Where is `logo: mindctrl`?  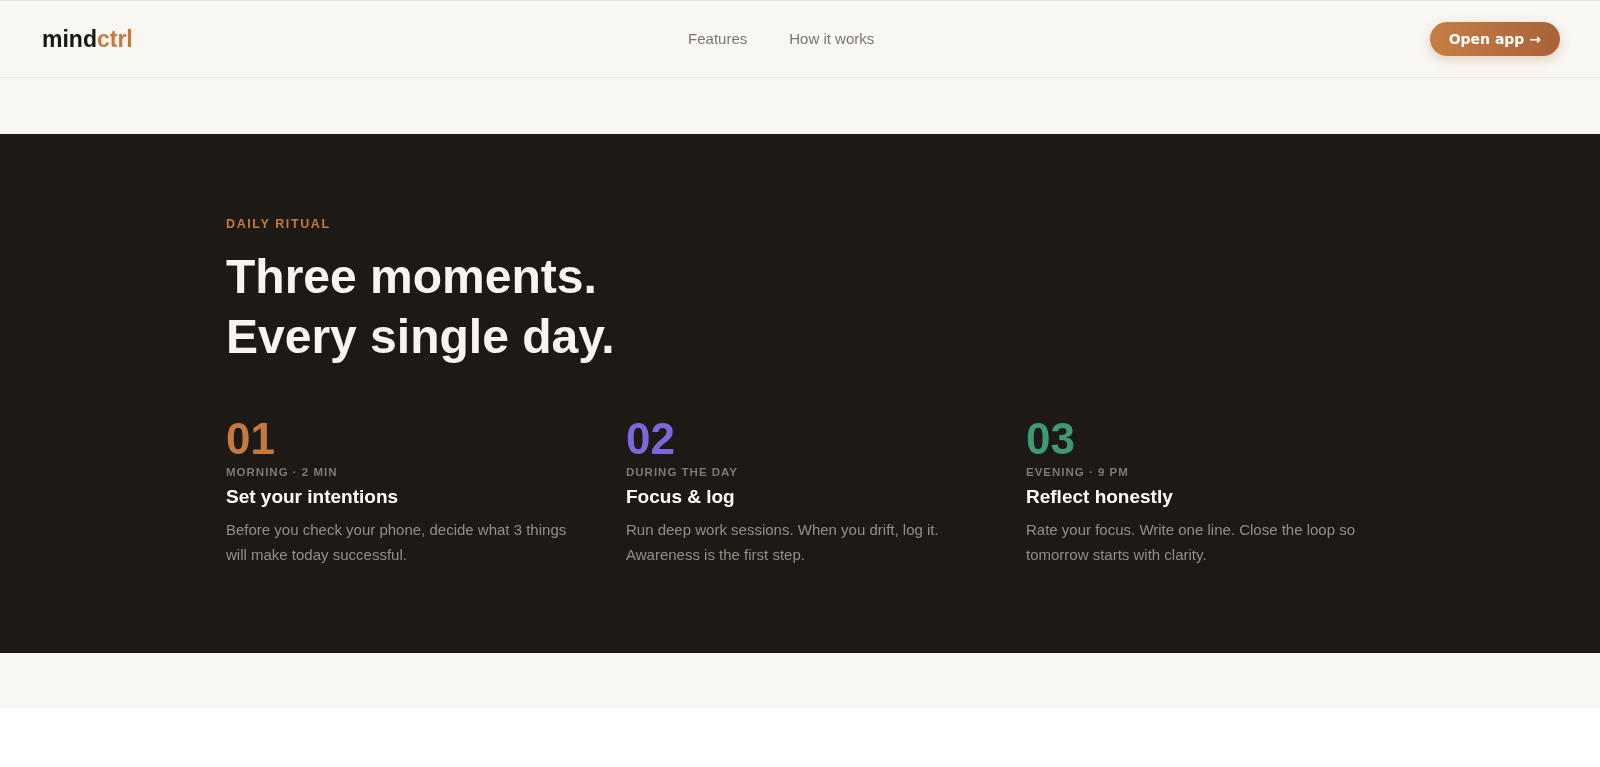
logo: mindctrl is located at coordinates (87, 39).